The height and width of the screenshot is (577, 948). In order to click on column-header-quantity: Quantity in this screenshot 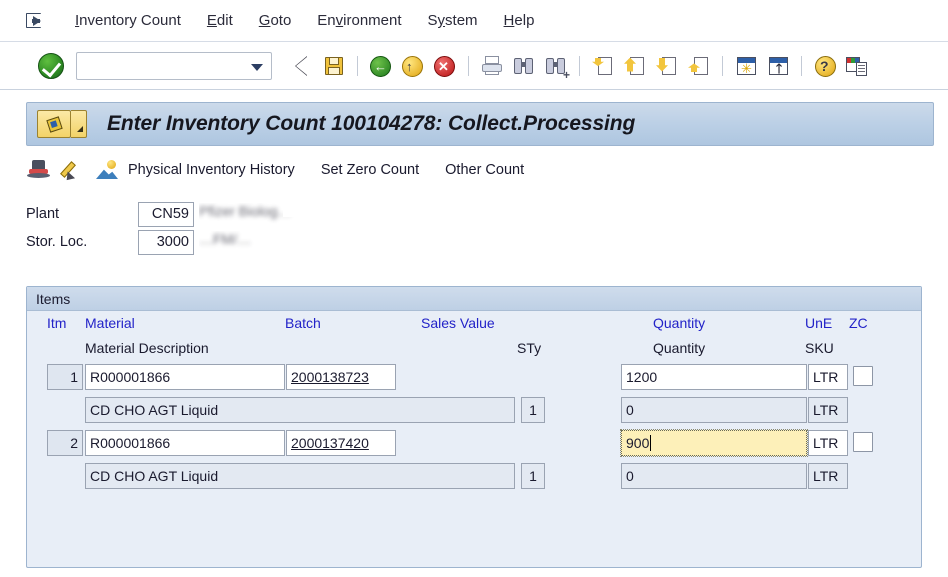, I will do `click(679, 323)`.